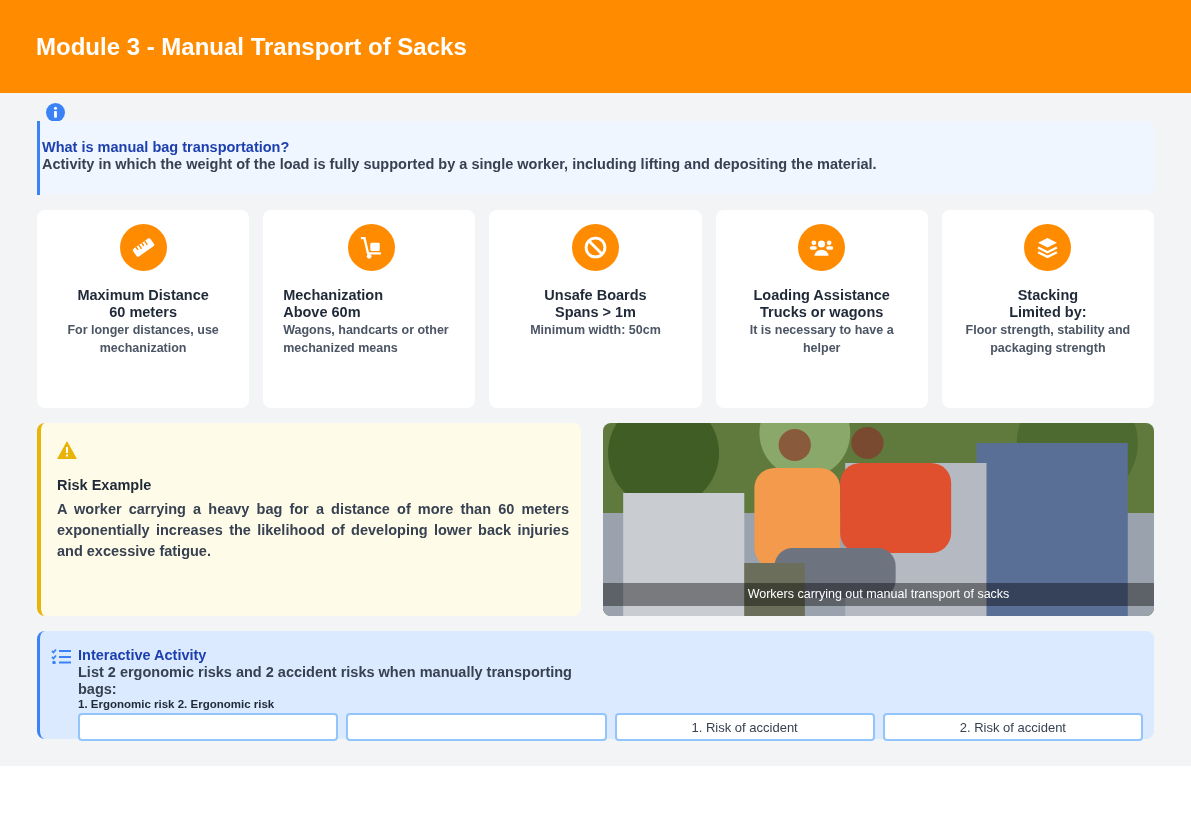 The height and width of the screenshot is (839, 1191). What do you see at coordinates (1048, 312) in the screenshot?
I see `card-value: Limited by:` at bounding box center [1048, 312].